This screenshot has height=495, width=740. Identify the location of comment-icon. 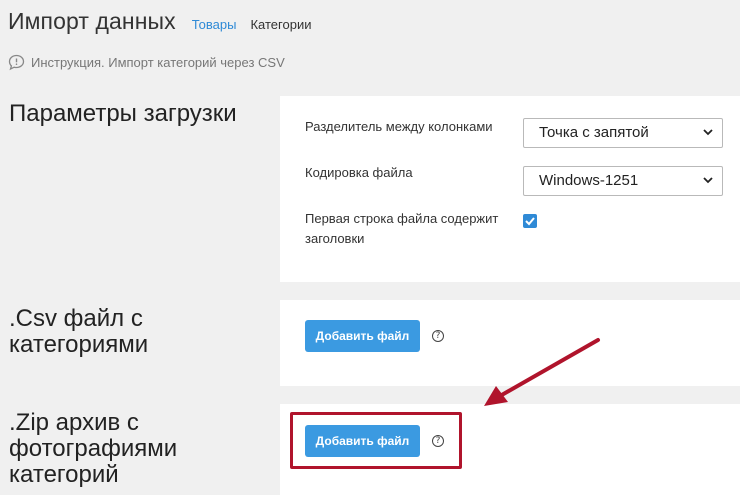
(16, 62).